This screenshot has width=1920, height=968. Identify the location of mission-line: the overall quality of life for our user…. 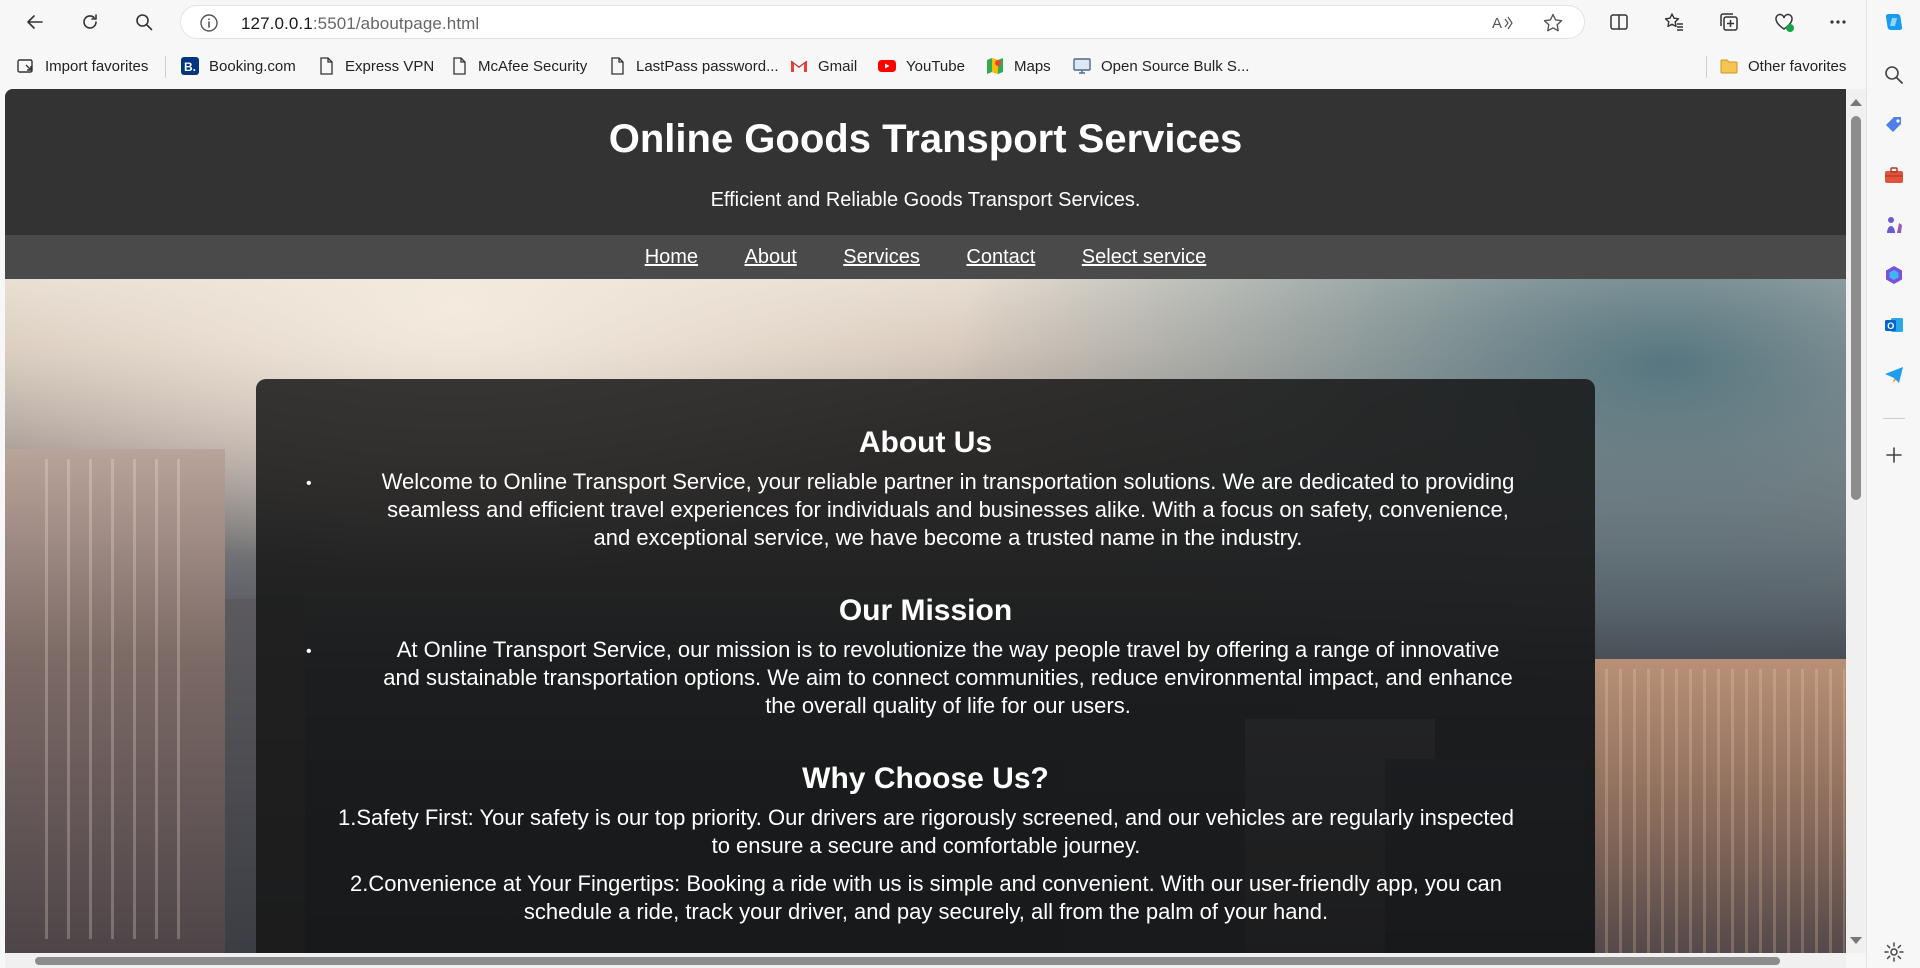
(948, 705).